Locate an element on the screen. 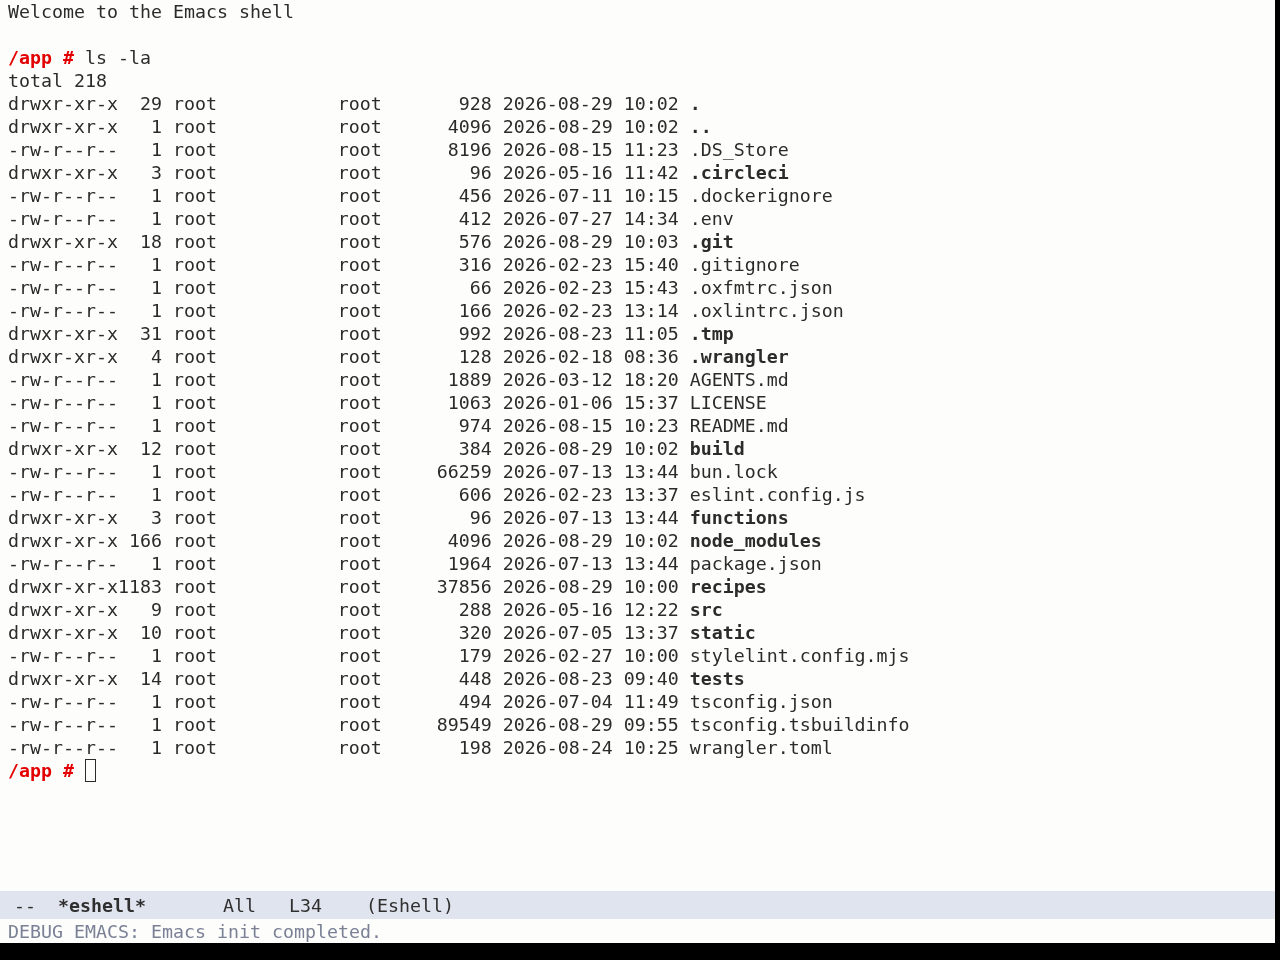  date-text: 2026-07-13 is located at coordinates (557, 517).